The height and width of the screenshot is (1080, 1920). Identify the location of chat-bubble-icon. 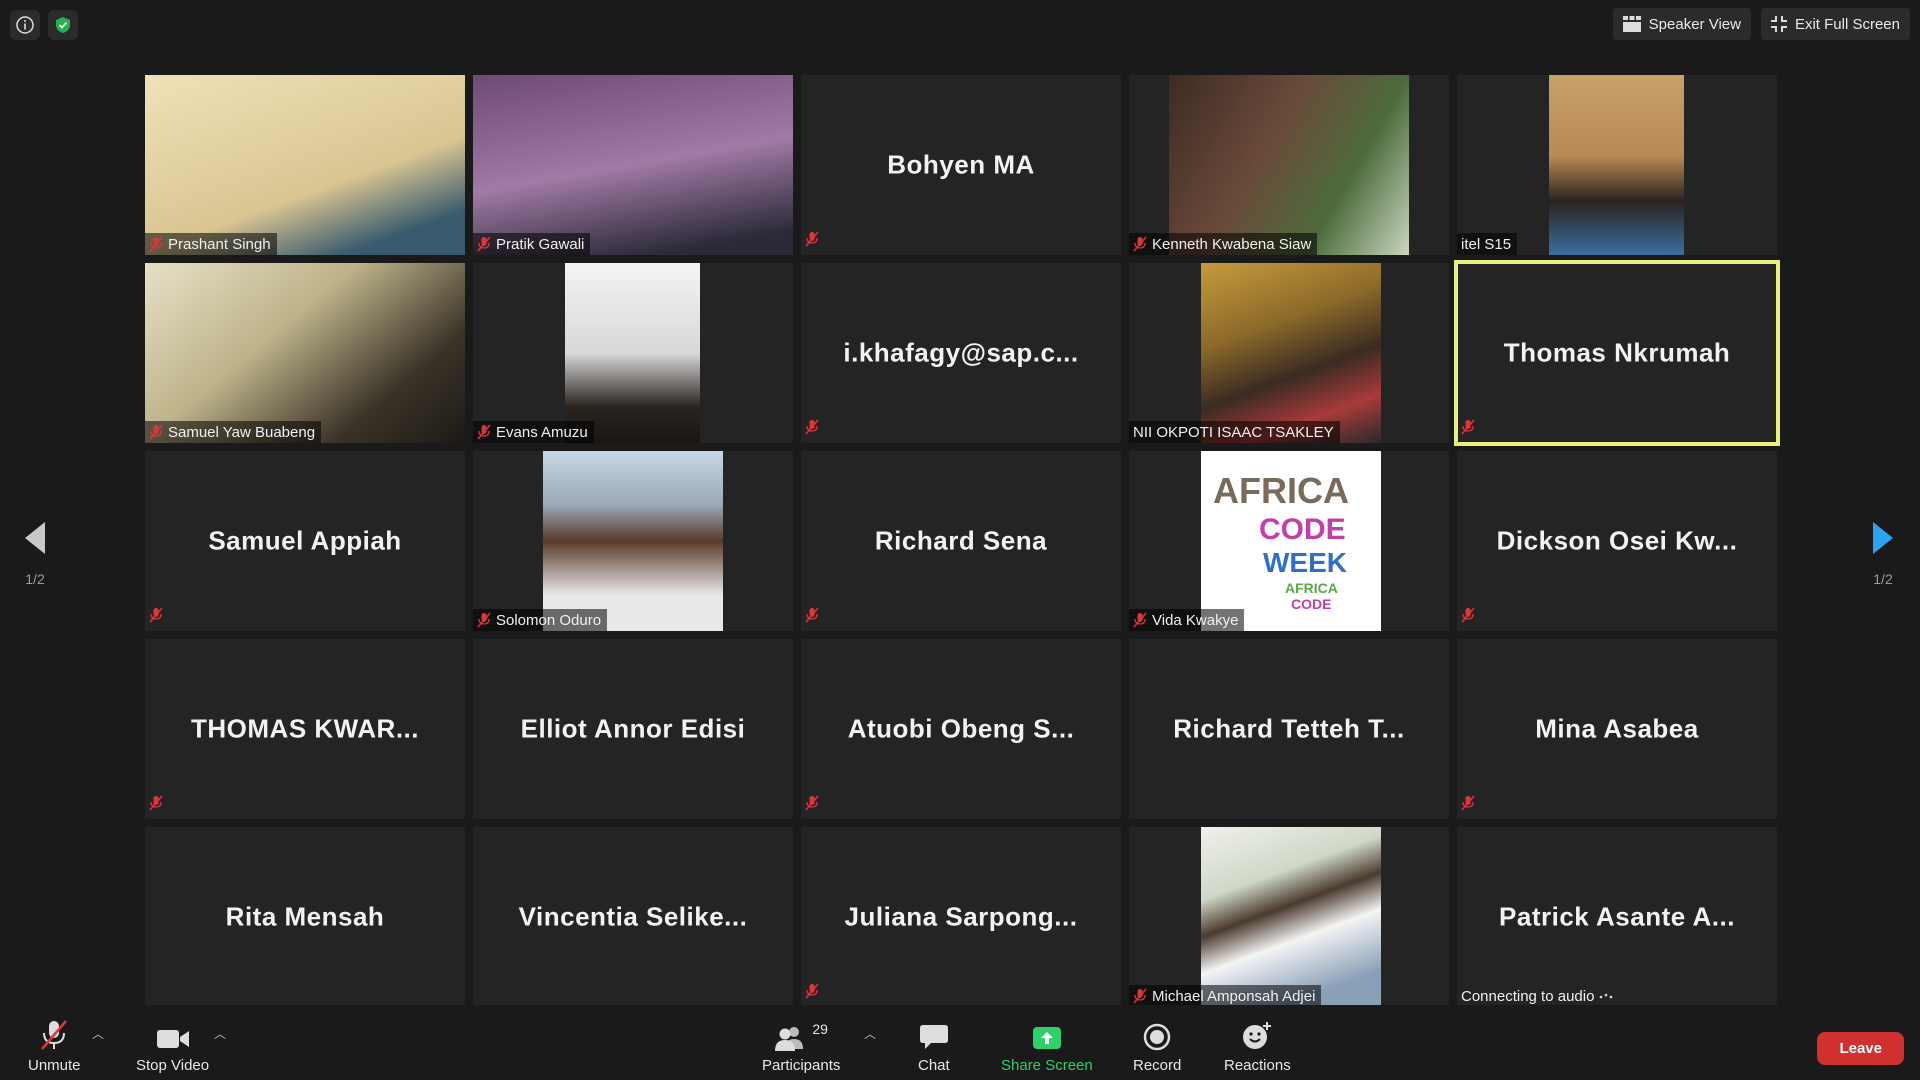
(933, 1037).